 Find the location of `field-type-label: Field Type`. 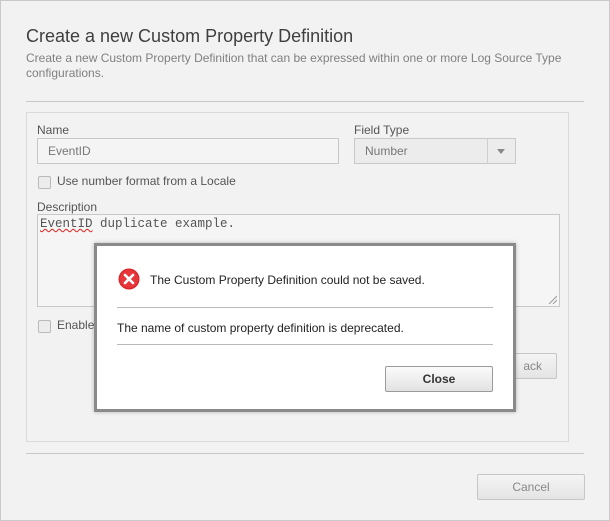

field-type-label: Field Type is located at coordinates (382, 130).